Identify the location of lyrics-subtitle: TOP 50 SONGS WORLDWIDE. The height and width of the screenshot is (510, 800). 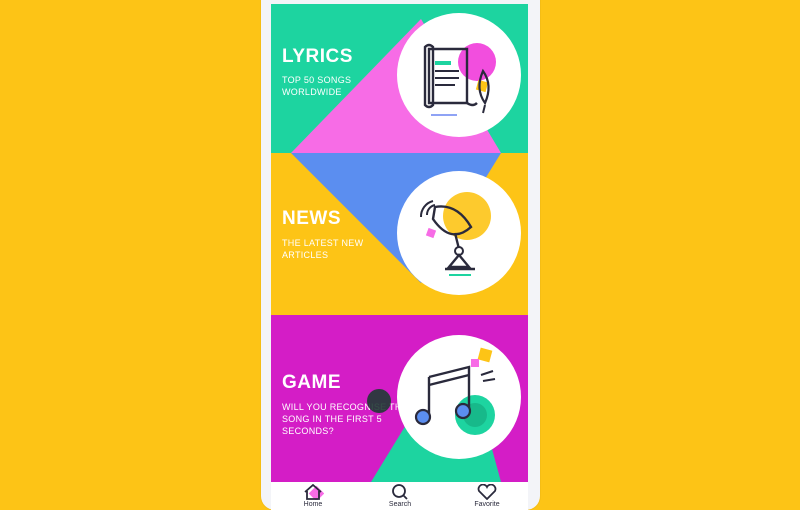
(317, 86).